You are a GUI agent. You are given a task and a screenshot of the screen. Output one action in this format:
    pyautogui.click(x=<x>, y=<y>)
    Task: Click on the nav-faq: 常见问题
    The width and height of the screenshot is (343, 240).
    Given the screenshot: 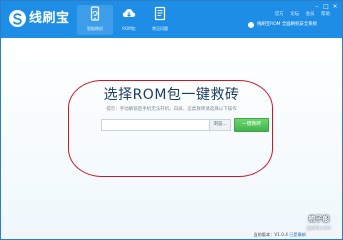 What is the action you would take?
    pyautogui.click(x=160, y=20)
    